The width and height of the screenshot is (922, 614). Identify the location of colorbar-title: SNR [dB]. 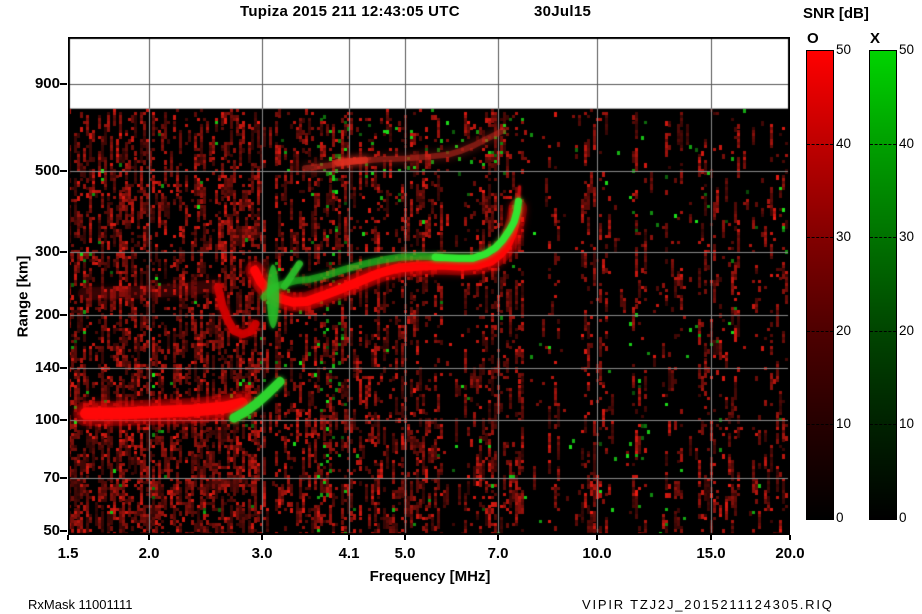
(836, 13).